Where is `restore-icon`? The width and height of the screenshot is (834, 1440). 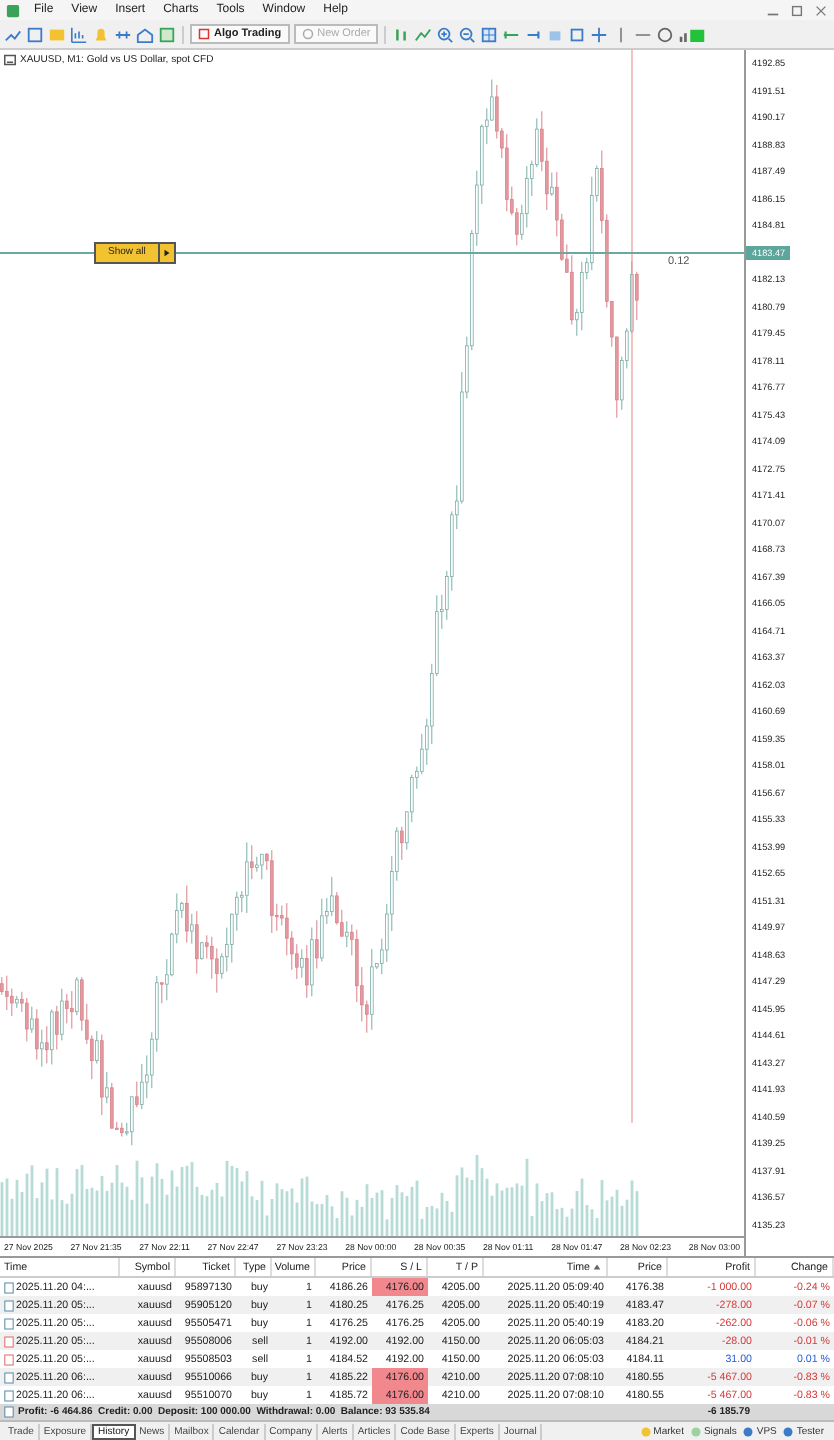 restore-icon is located at coordinates (797, 10).